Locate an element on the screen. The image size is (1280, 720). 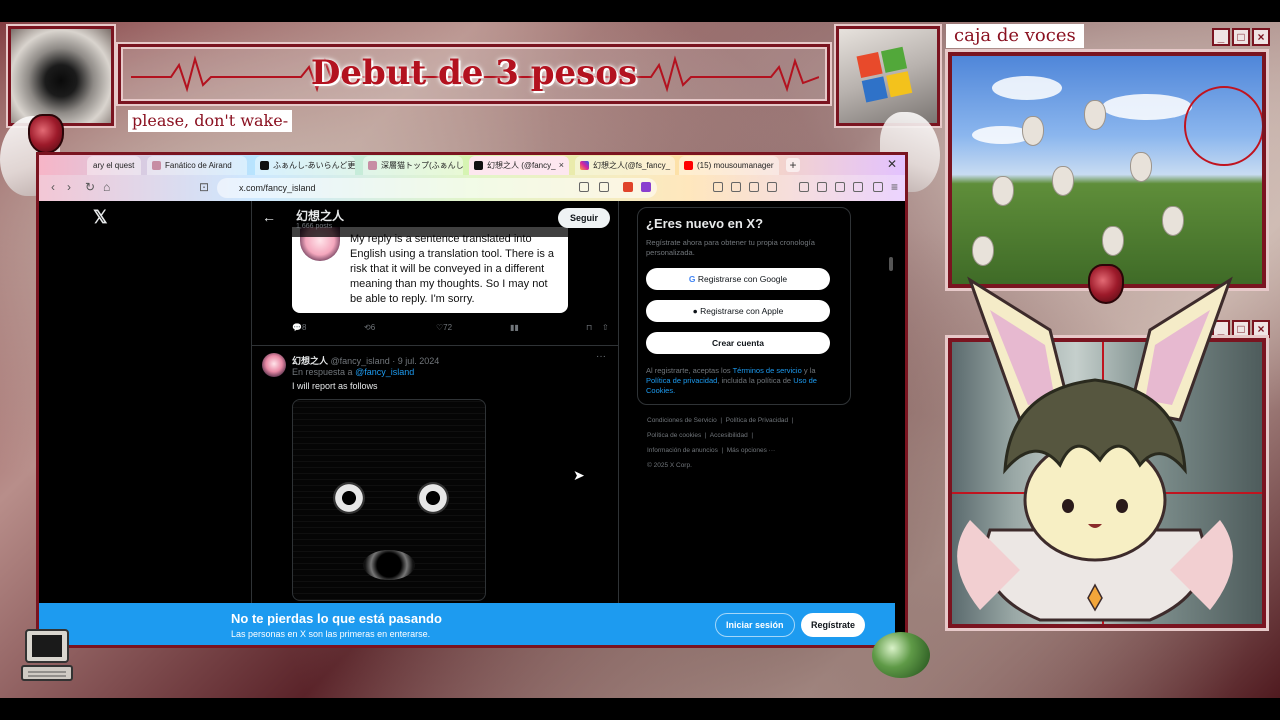
tab-6: (15) mousoumanager is located at coordinates (729, 165).